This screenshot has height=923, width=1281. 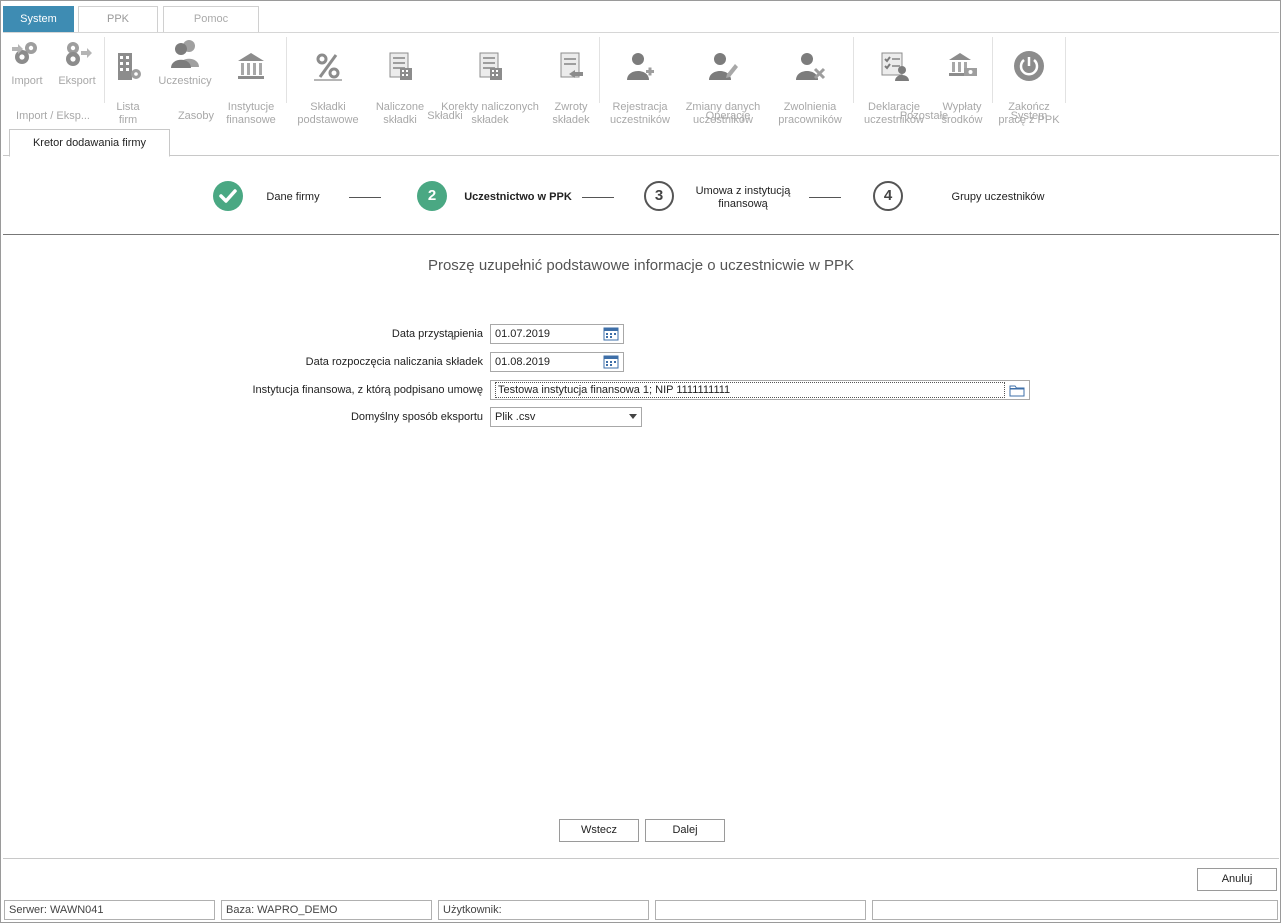 I want to click on data-rozpoczecia-value: 01.08.2019, so click(x=523, y=362).